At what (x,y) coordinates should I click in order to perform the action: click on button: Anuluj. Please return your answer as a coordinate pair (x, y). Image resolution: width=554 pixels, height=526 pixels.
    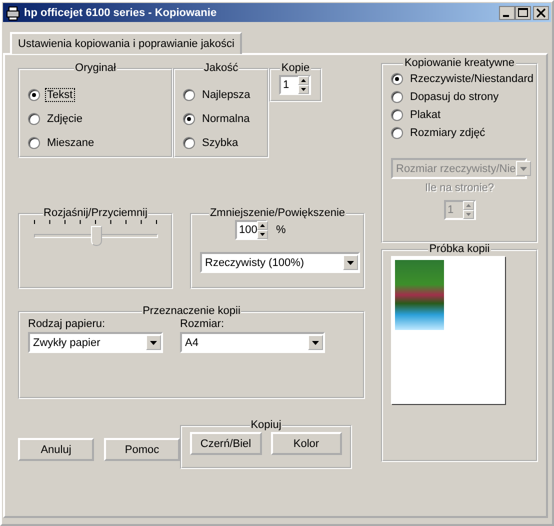
    Looking at the image, I should click on (56, 449).